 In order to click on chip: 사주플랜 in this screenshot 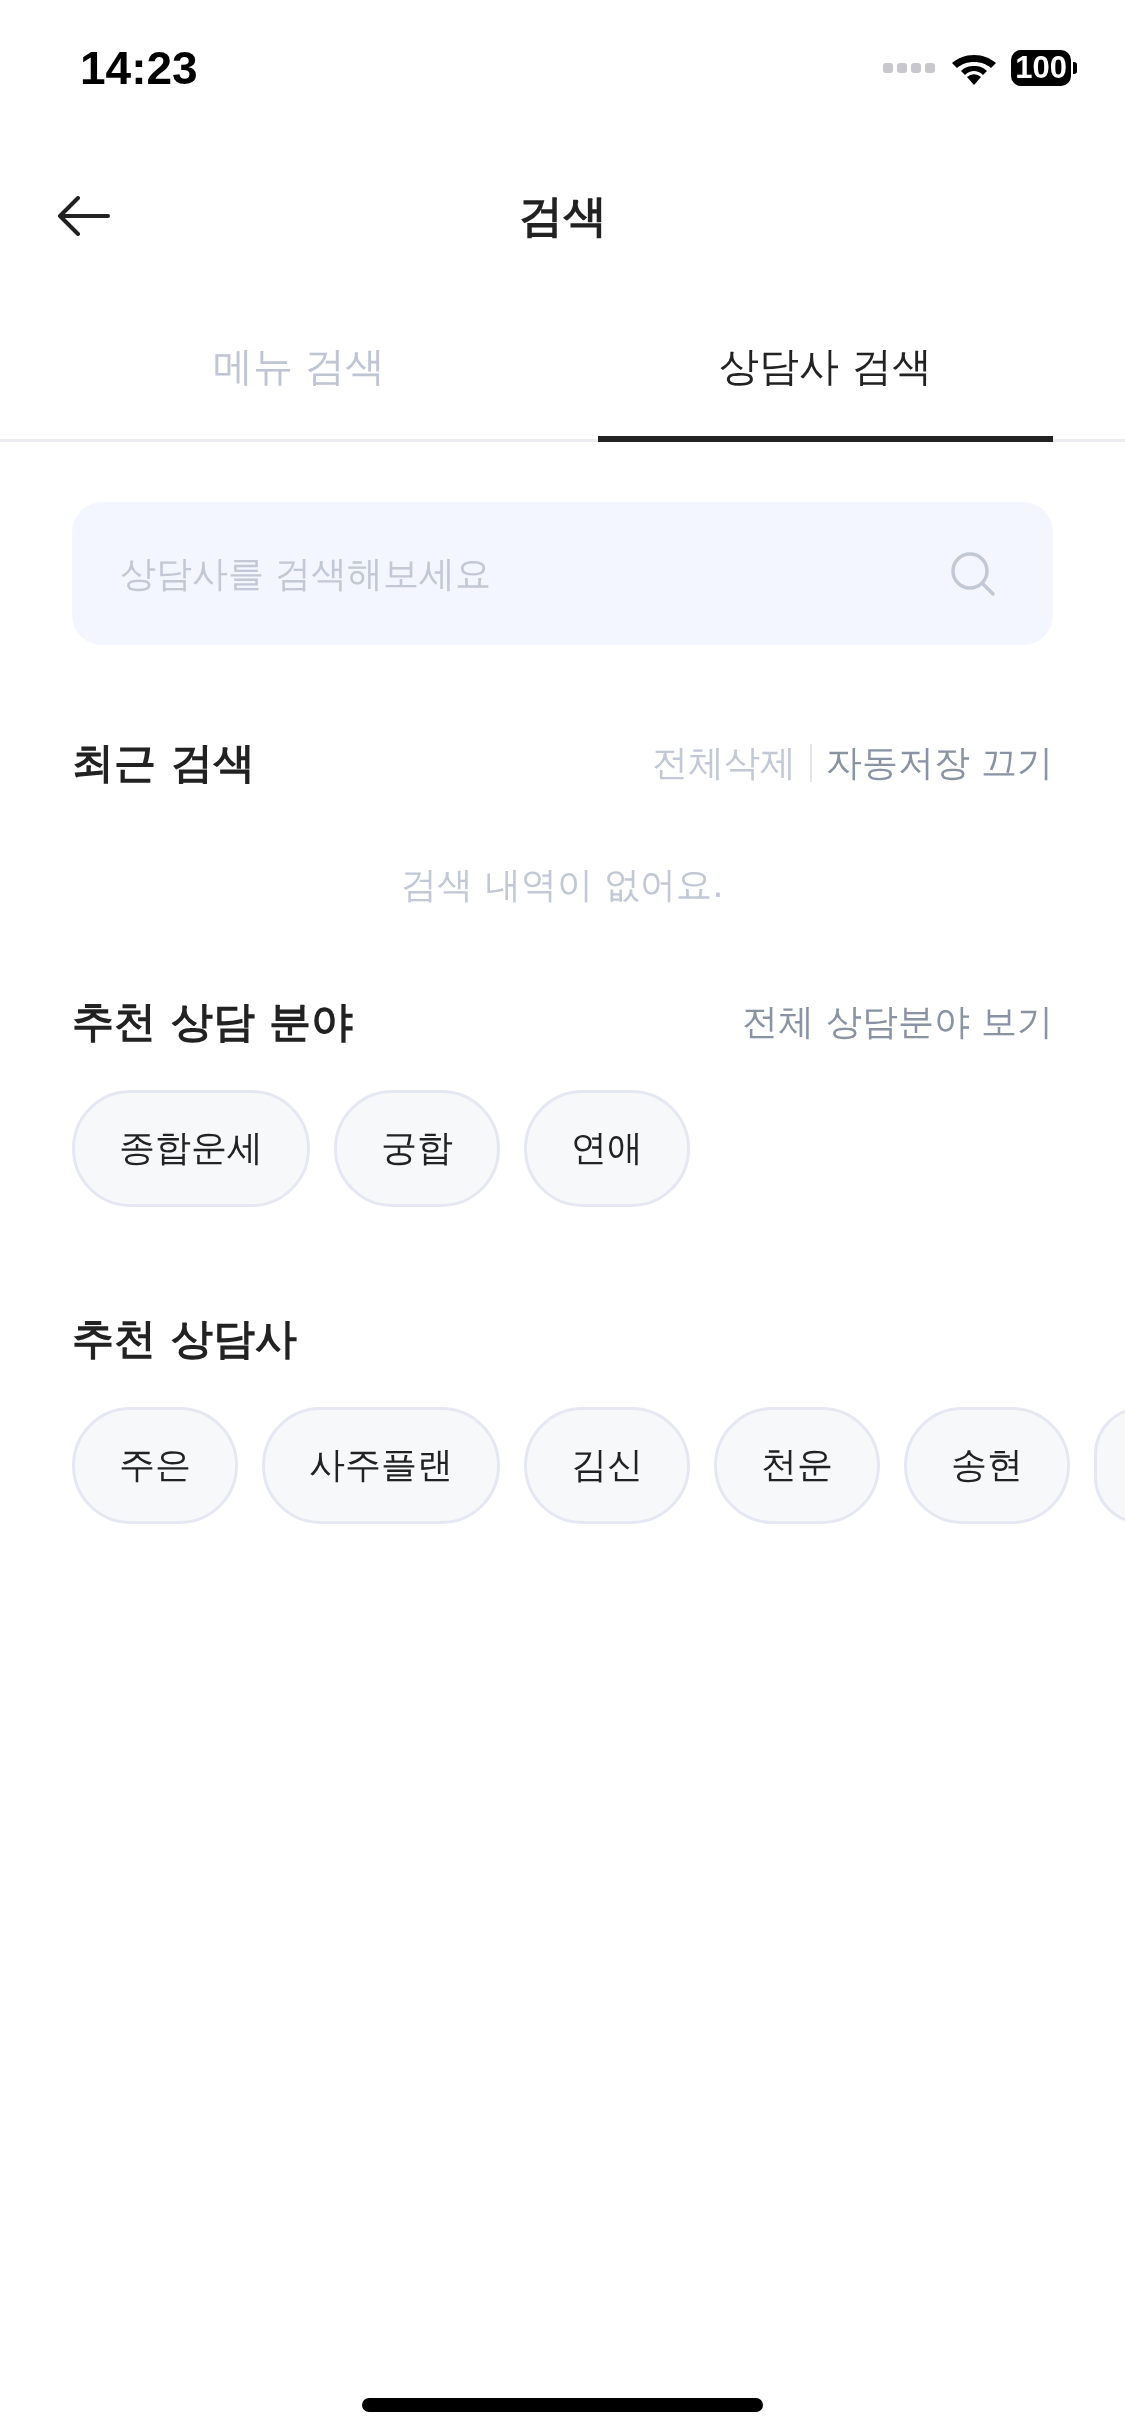, I will do `click(381, 1465)`.